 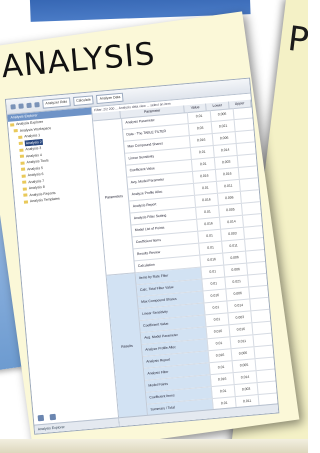 What do you see at coordinates (78, 60) in the screenshot?
I see `card-title: ANALYSIS` at bounding box center [78, 60].